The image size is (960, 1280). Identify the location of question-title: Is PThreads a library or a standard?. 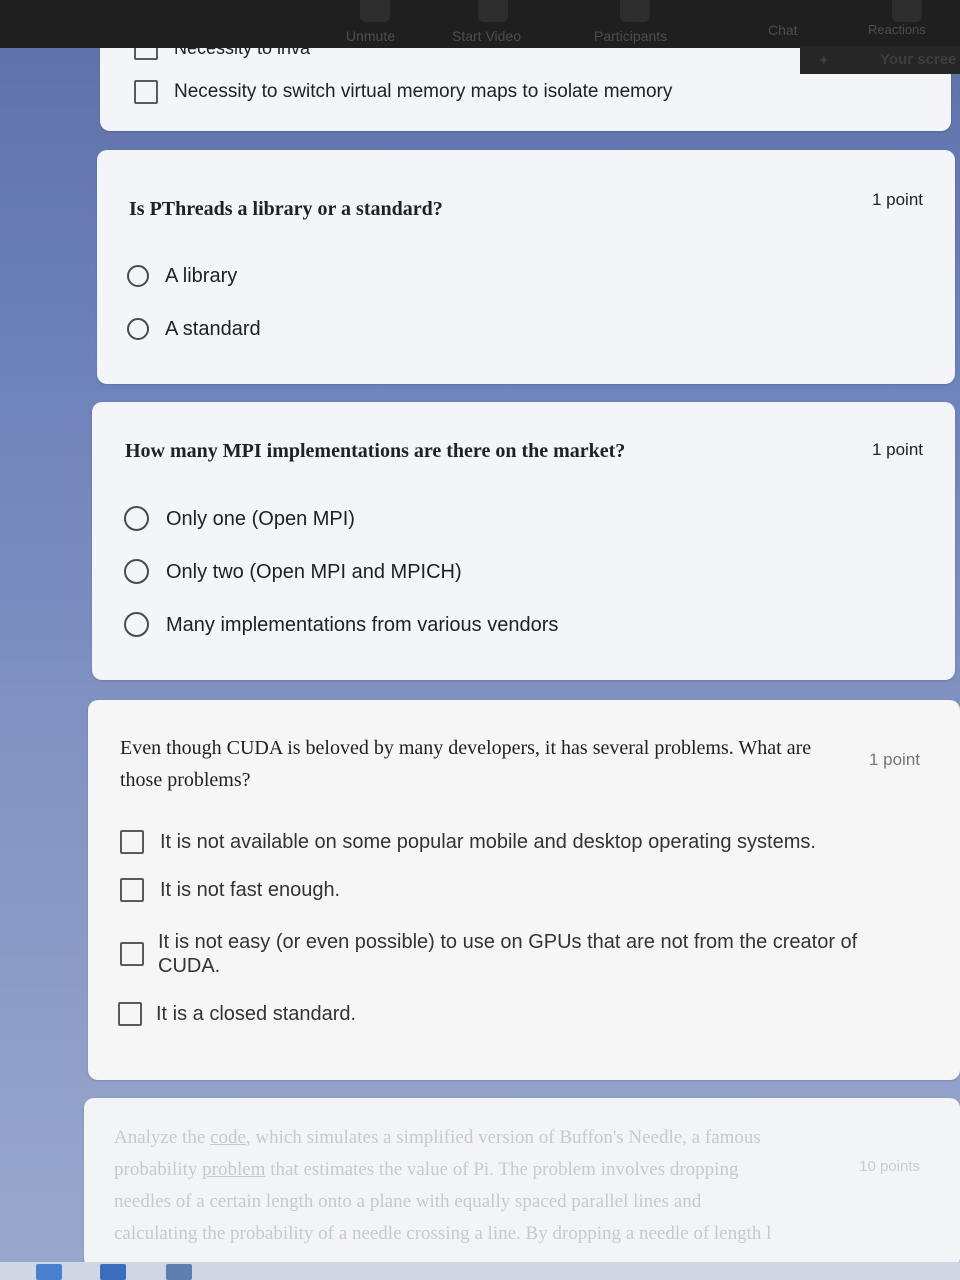
(286, 209).